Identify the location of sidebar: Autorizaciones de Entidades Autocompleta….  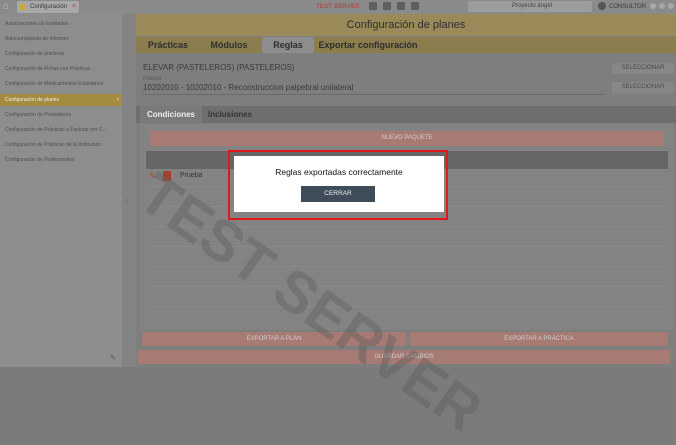
(61, 190).